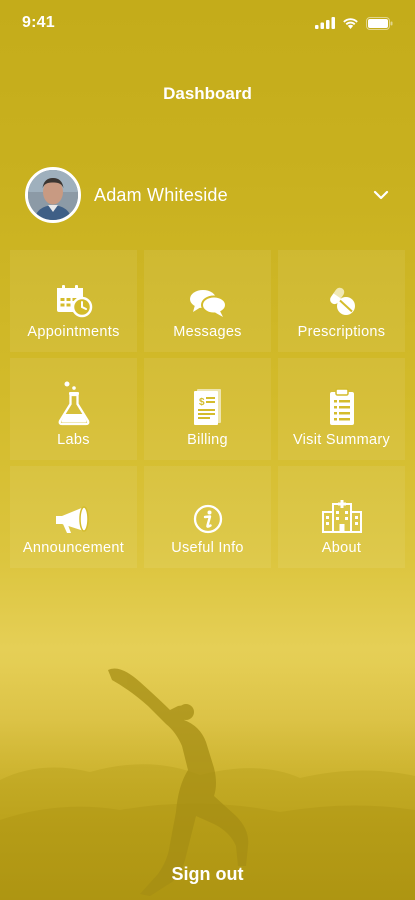 Image resolution: width=415 pixels, height=900 pixels. I want to click on flask-icon, so click(73, 403).